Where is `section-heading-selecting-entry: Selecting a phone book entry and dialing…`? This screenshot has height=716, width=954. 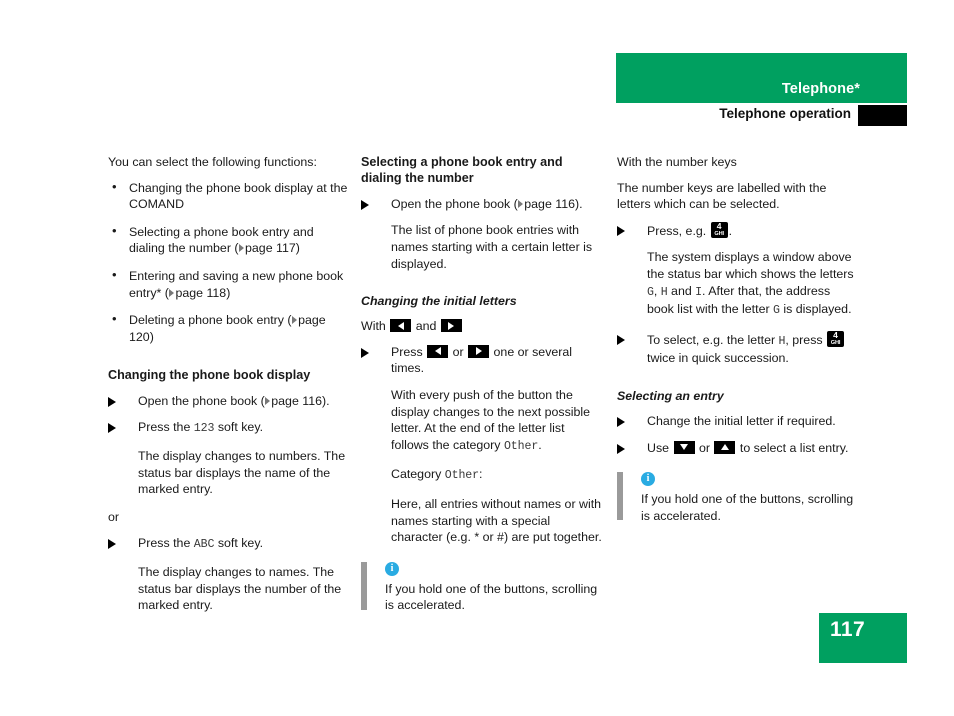 section-heading-selecting-entry: Selecting a phone book entry and dialing… is located at coordinates (462, 170).